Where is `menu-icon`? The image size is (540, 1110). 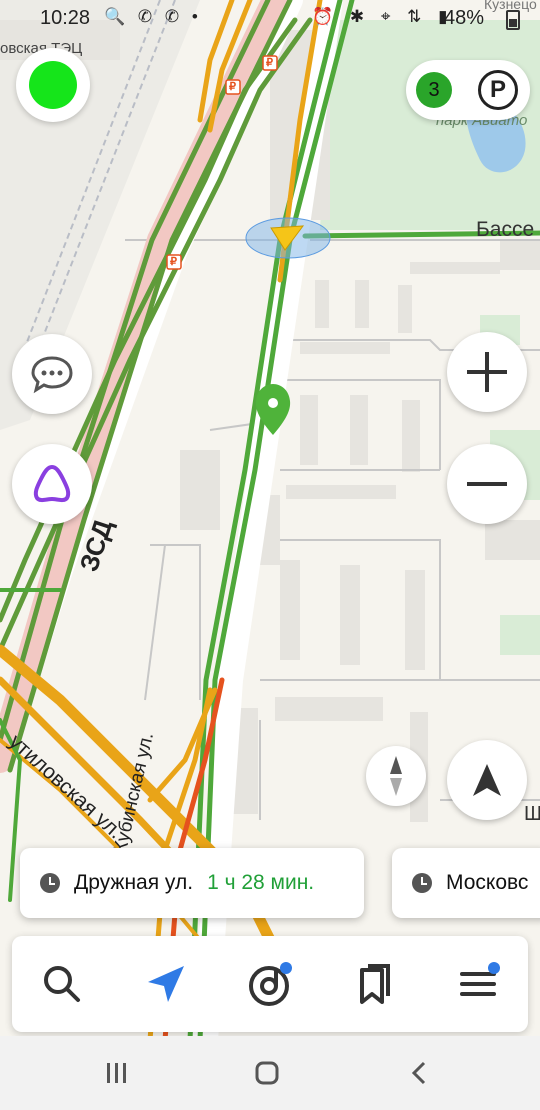
menu-icon is located at coordinates (480, 979).